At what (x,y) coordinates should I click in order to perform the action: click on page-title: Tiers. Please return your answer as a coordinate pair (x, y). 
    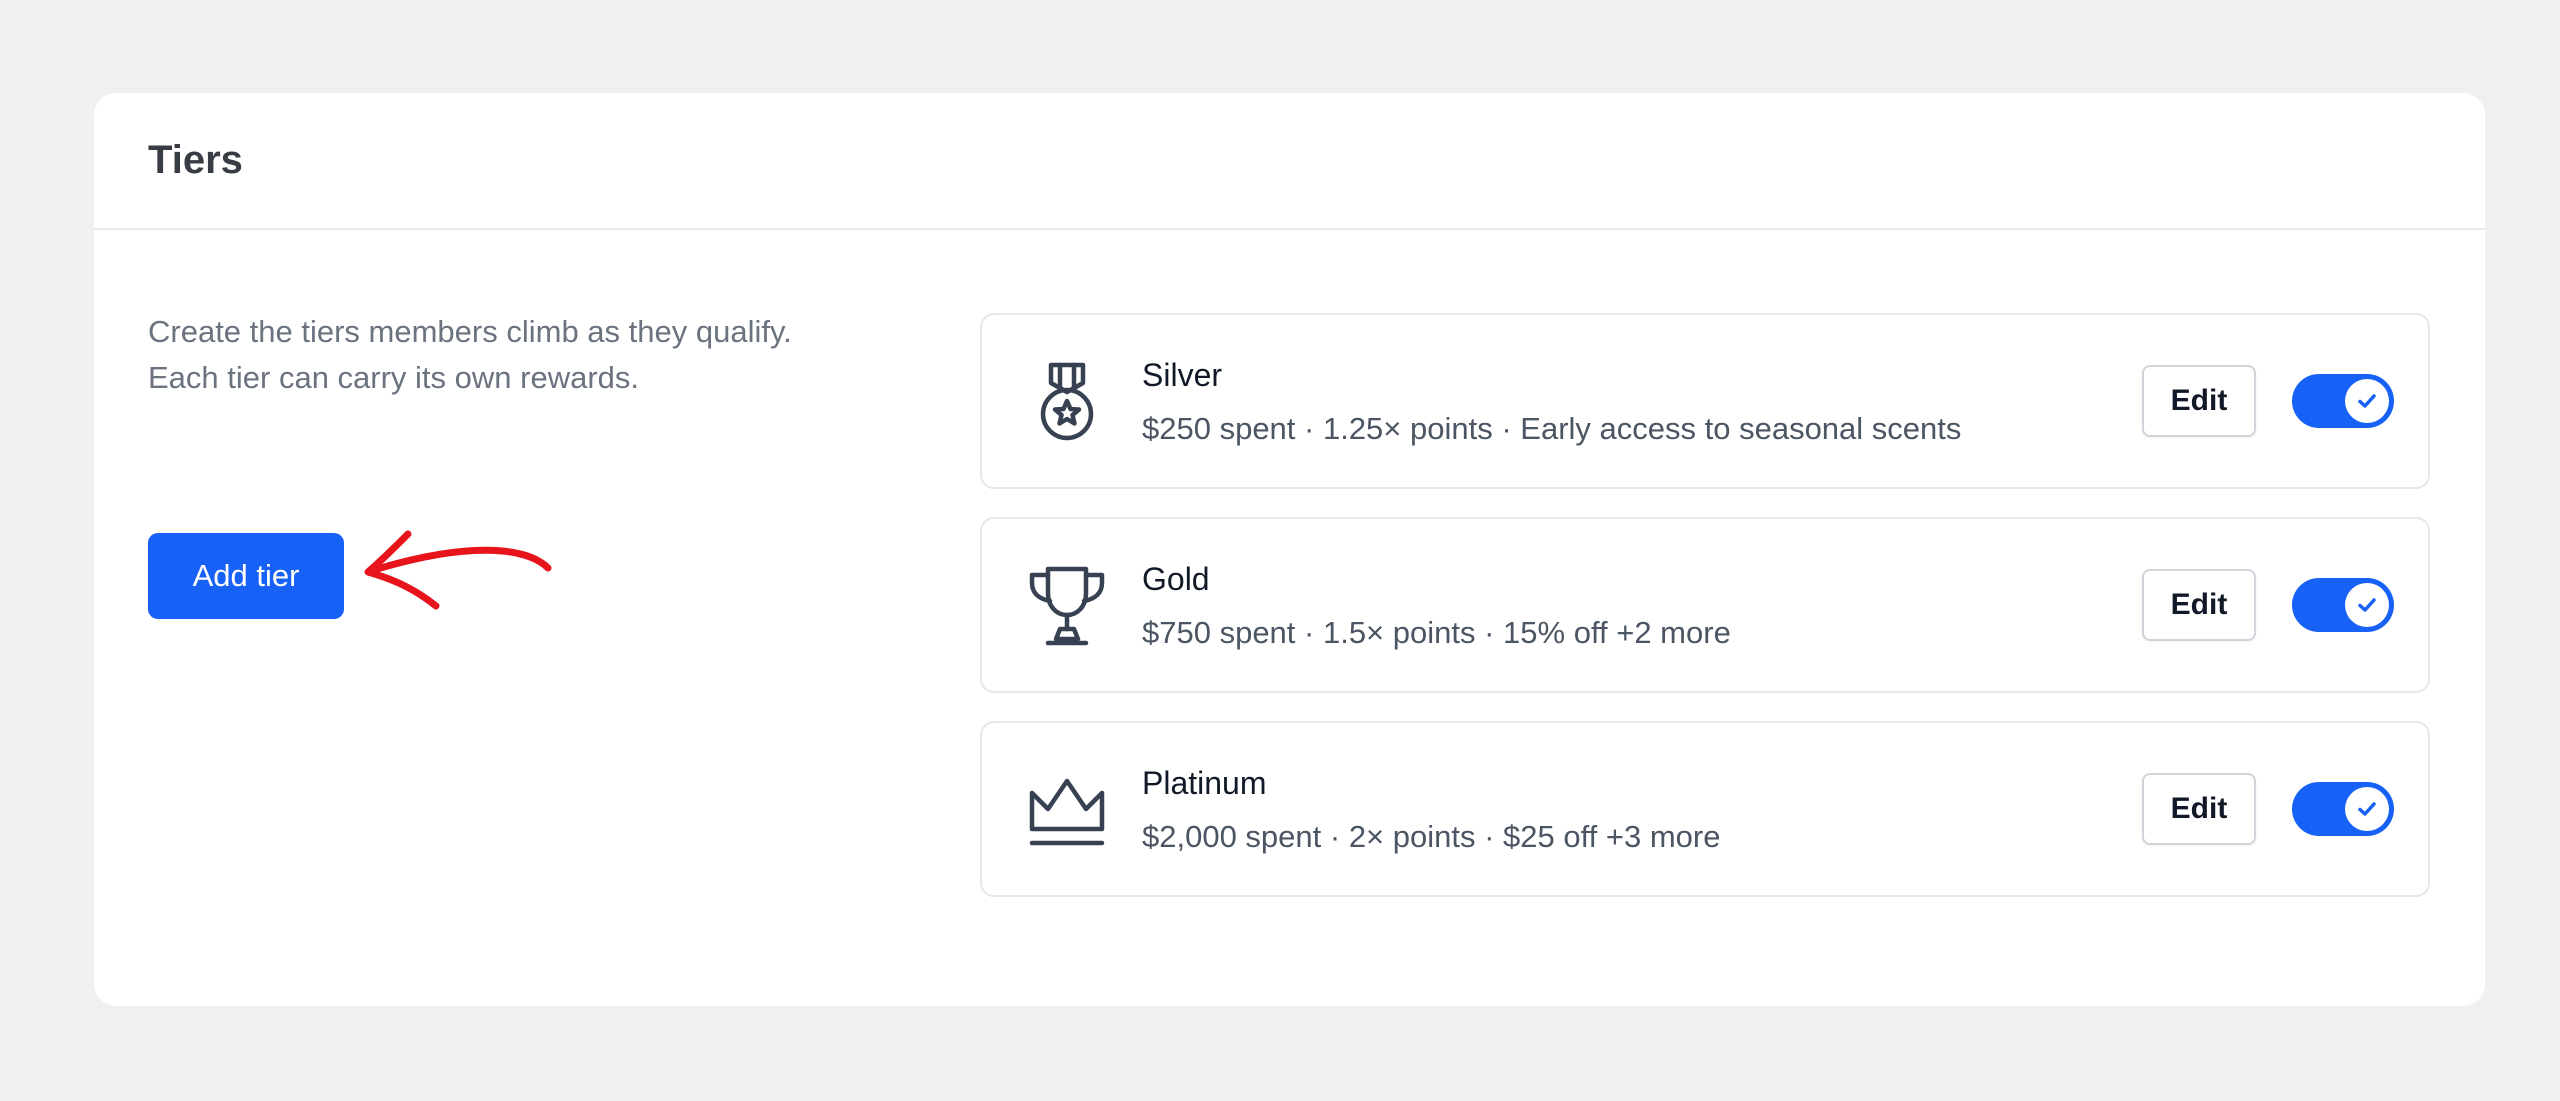
    Looking at the image, I should click on (195, 160).